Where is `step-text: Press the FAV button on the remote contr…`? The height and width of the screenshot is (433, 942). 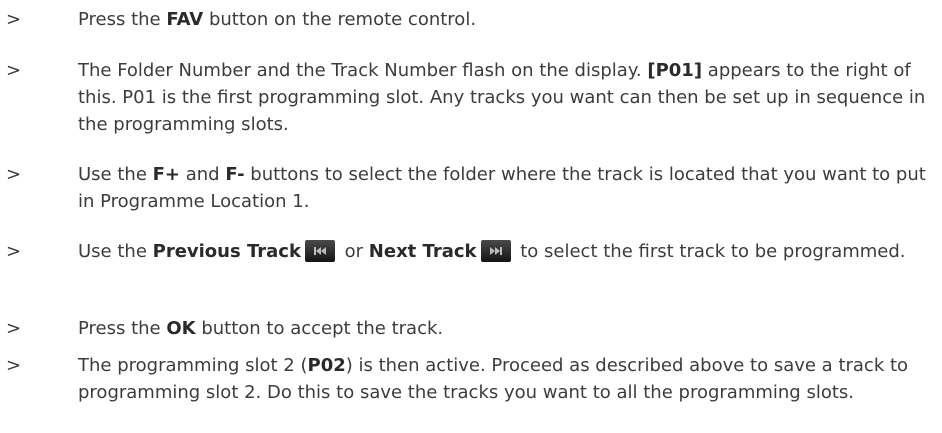
step-text: Press the FAV button on the remote contr… is located at coordinates (277, 19).